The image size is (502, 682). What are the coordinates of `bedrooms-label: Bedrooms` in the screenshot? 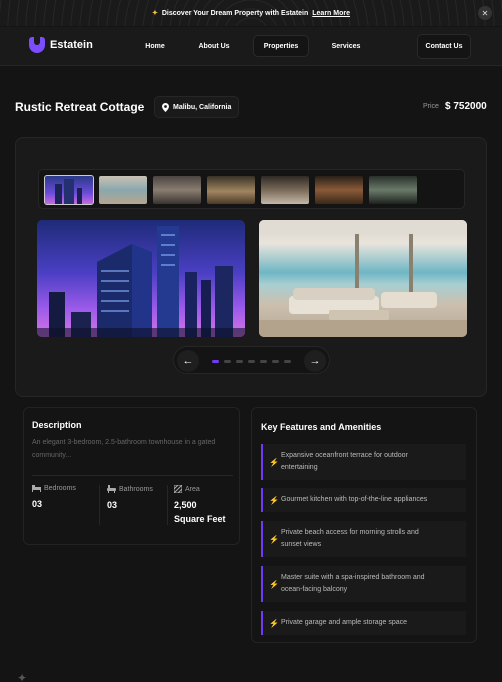 It's located at (60, 488).